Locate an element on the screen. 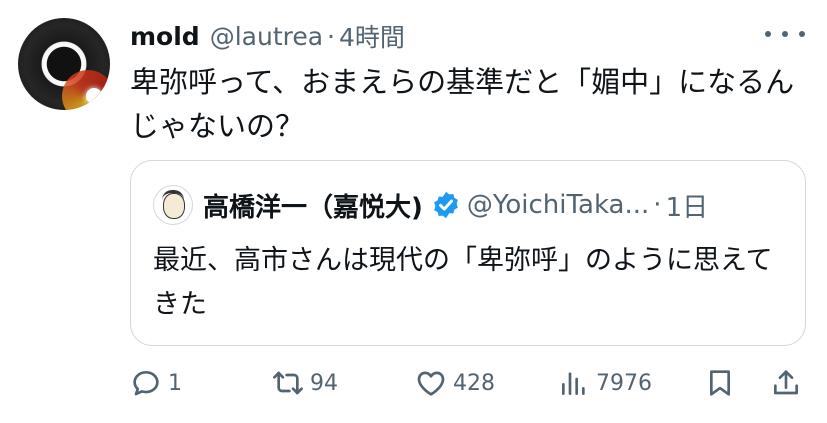 The height and width of the screenshot is (423, 827). action-bar: 1 94 428 7976 is located at coordinates (470, 383).